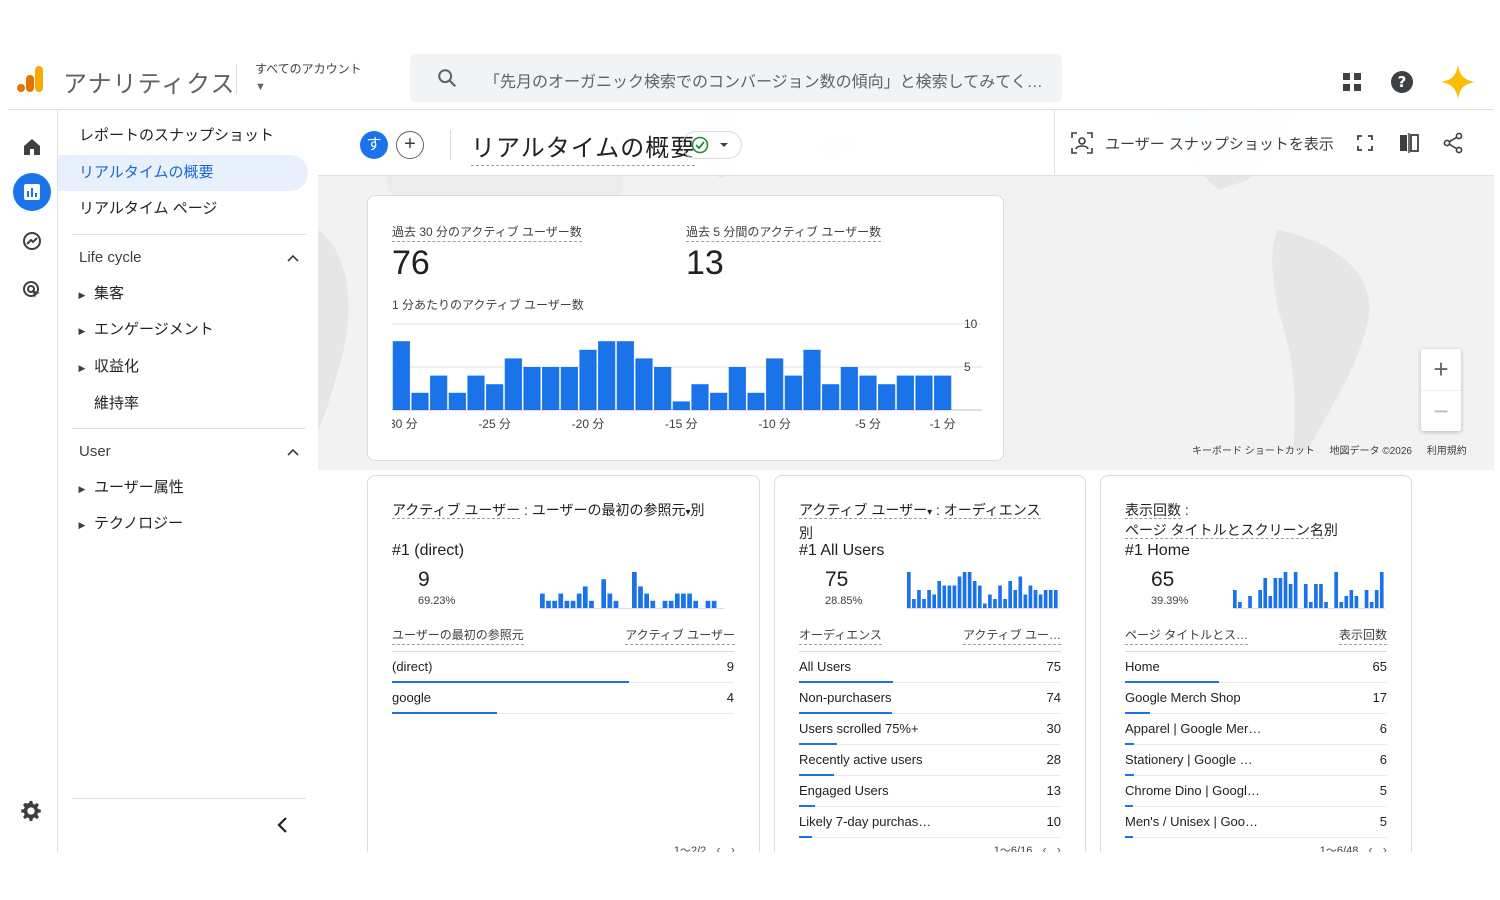 The width and height of the screenshot is (1500, 900). Describe the element at coordinates (840, 635) in the screenshot. I see `column-header-dimension: オーディエンス` at that location.